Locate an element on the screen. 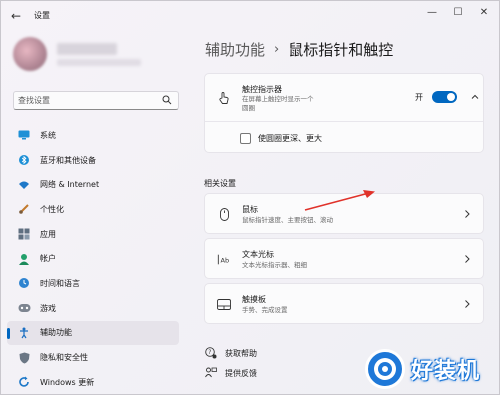 This screenshot has width=500, height=395. app-title: 设置 is located at coordinates (42, 15).